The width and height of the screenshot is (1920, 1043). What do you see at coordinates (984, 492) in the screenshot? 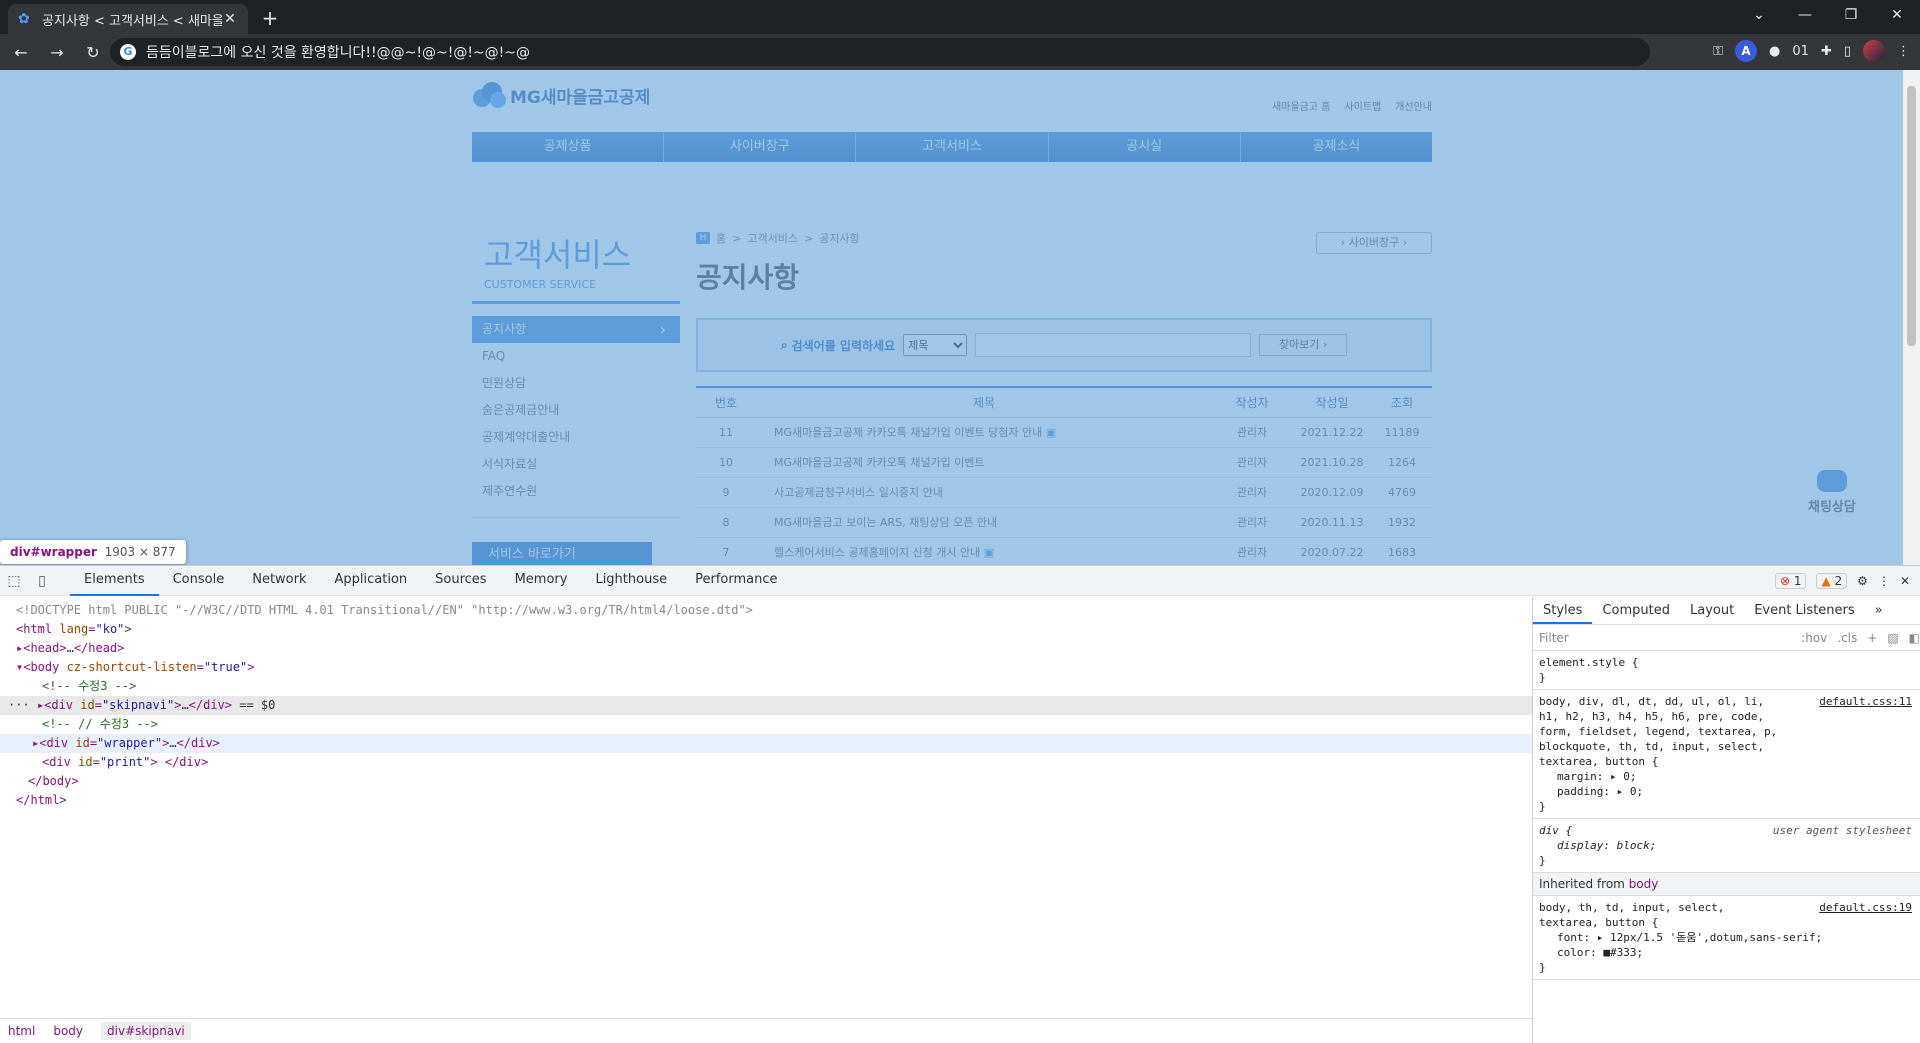
I see `cell-title: 사고공제금청구서비스 일시중지 안내` at bounding box center [984, 492].